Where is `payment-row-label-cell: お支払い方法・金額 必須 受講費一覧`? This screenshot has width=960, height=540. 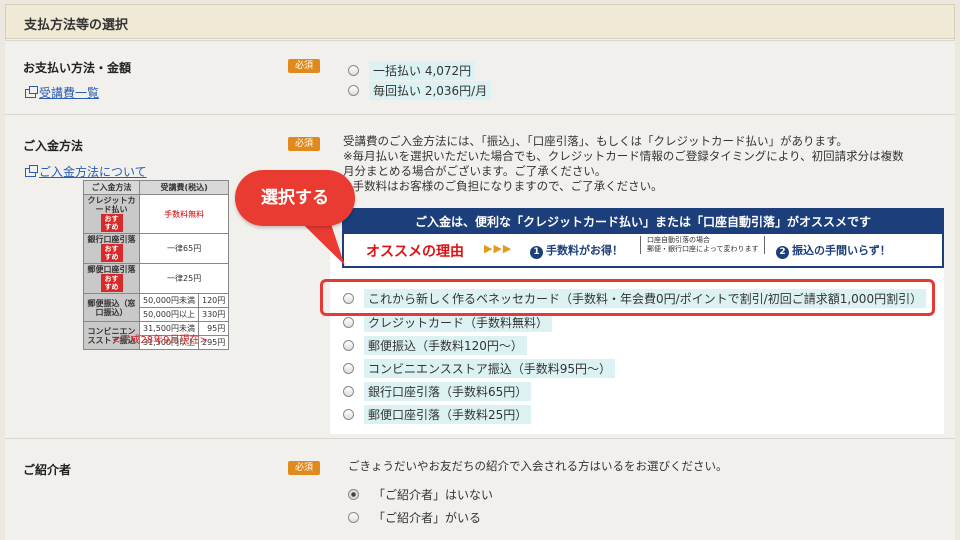
payment-row-label-cell: お支払い方法・金額 必須 受講費一覧 is located at coordinates (167, 77).